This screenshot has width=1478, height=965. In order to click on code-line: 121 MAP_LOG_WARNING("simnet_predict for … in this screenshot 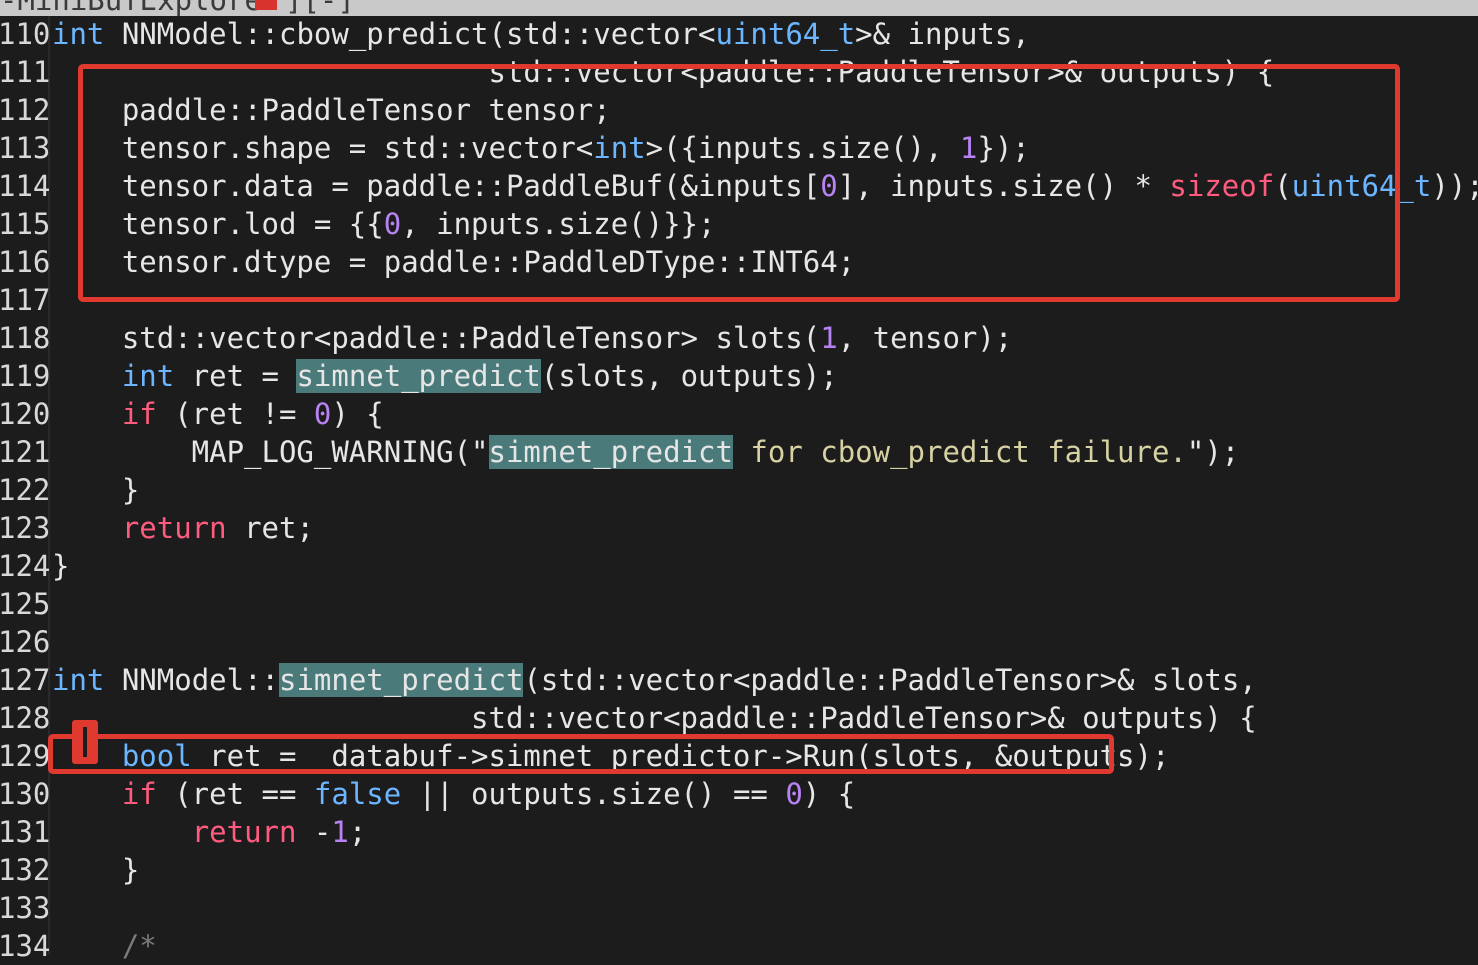, I will do `click(739, 452)`.